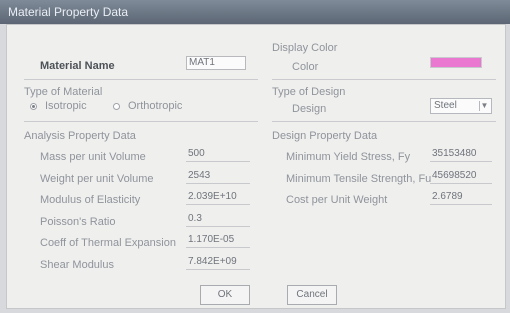  What do you see at coordinates (348, 157) in the screenshot?
I see `min-yield-stress-label: Minimum Yield Stress, Fy` at bounding box center [348, 157].